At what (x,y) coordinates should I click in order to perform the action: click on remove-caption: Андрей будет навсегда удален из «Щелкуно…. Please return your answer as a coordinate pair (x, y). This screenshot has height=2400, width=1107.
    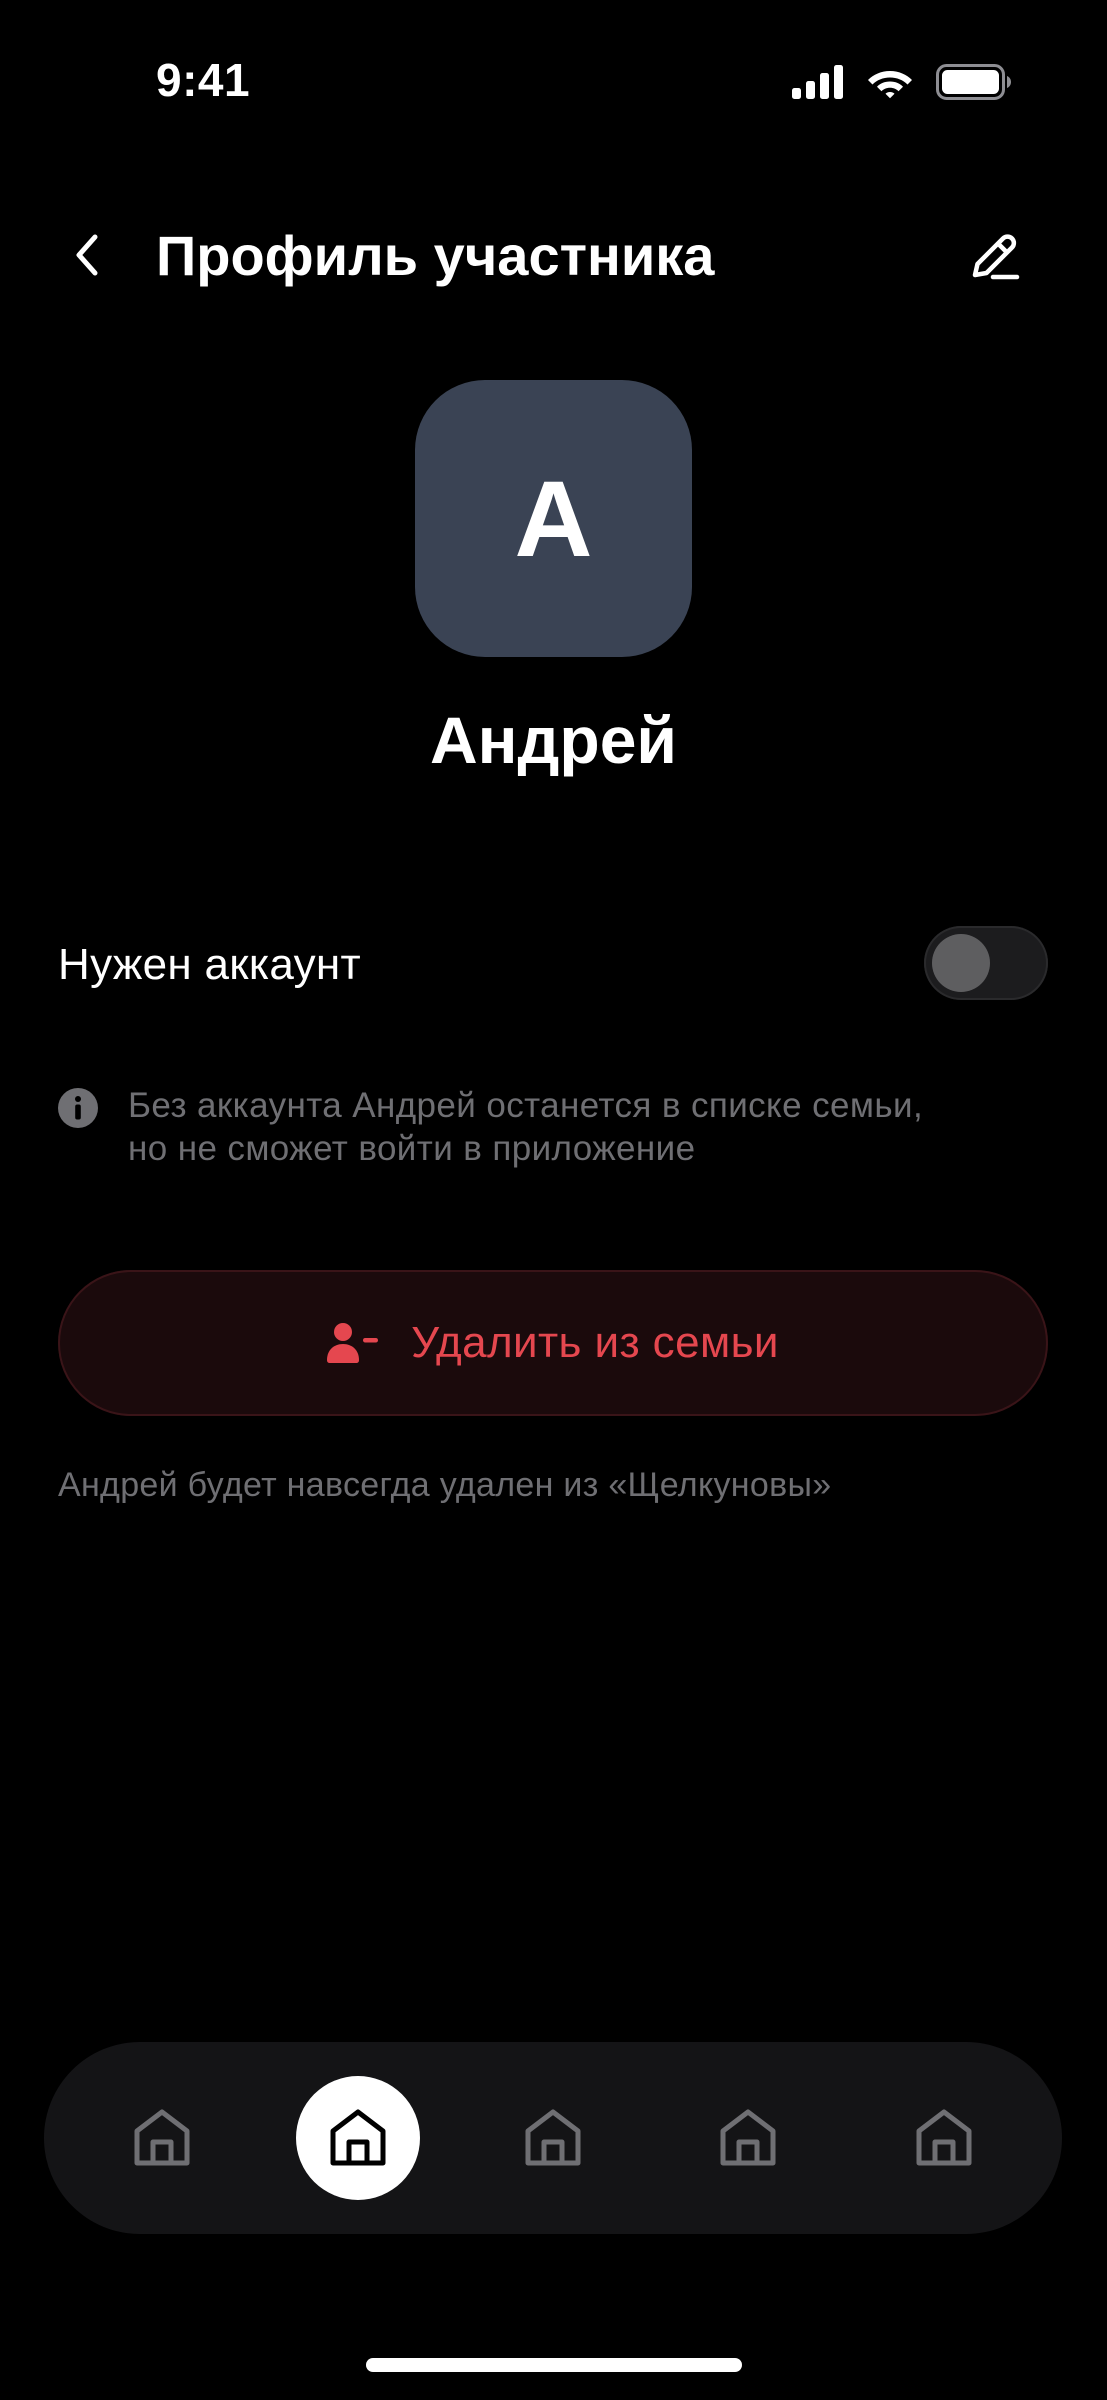
    Looking at the image, I should click on (445, 1485).